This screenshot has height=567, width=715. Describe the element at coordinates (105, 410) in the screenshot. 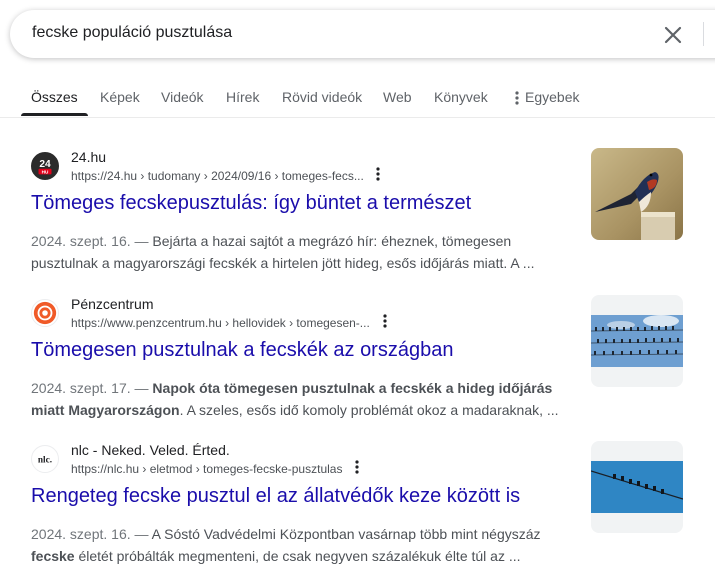

I see `snippet-highlight: miatt Magyarországon` at that location.